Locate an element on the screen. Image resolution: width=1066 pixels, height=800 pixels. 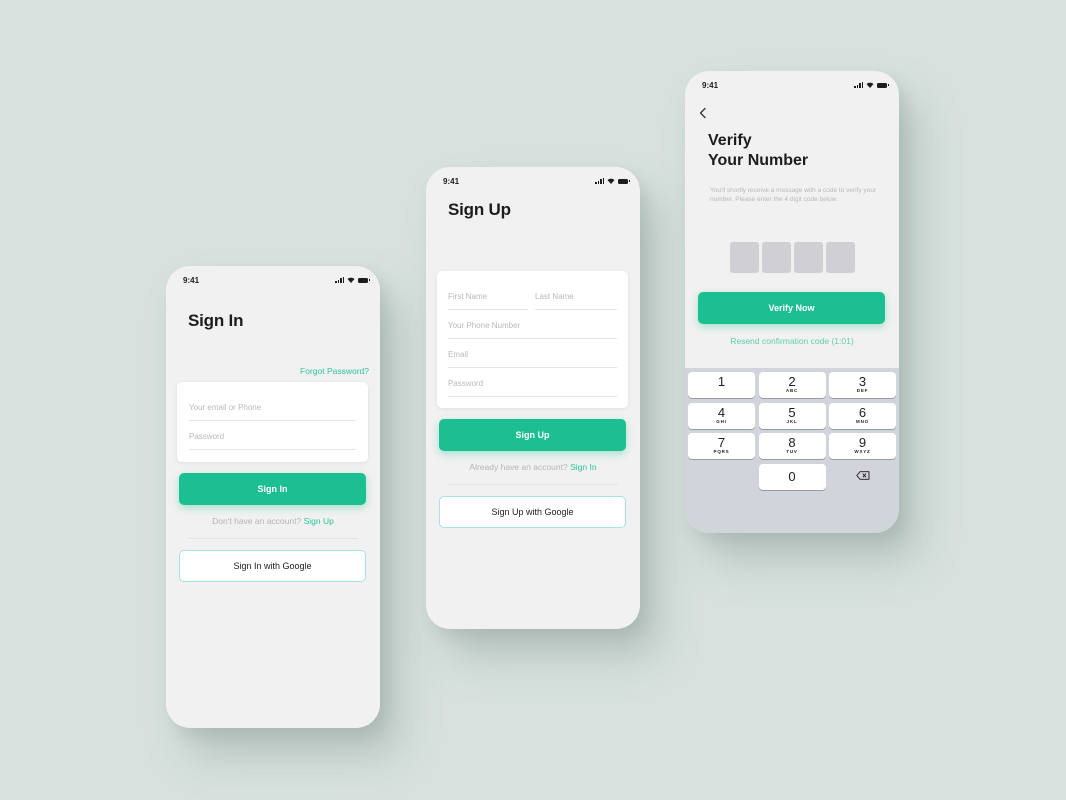
sign-up-button: Sign Up is located at coordinates (532, 435).